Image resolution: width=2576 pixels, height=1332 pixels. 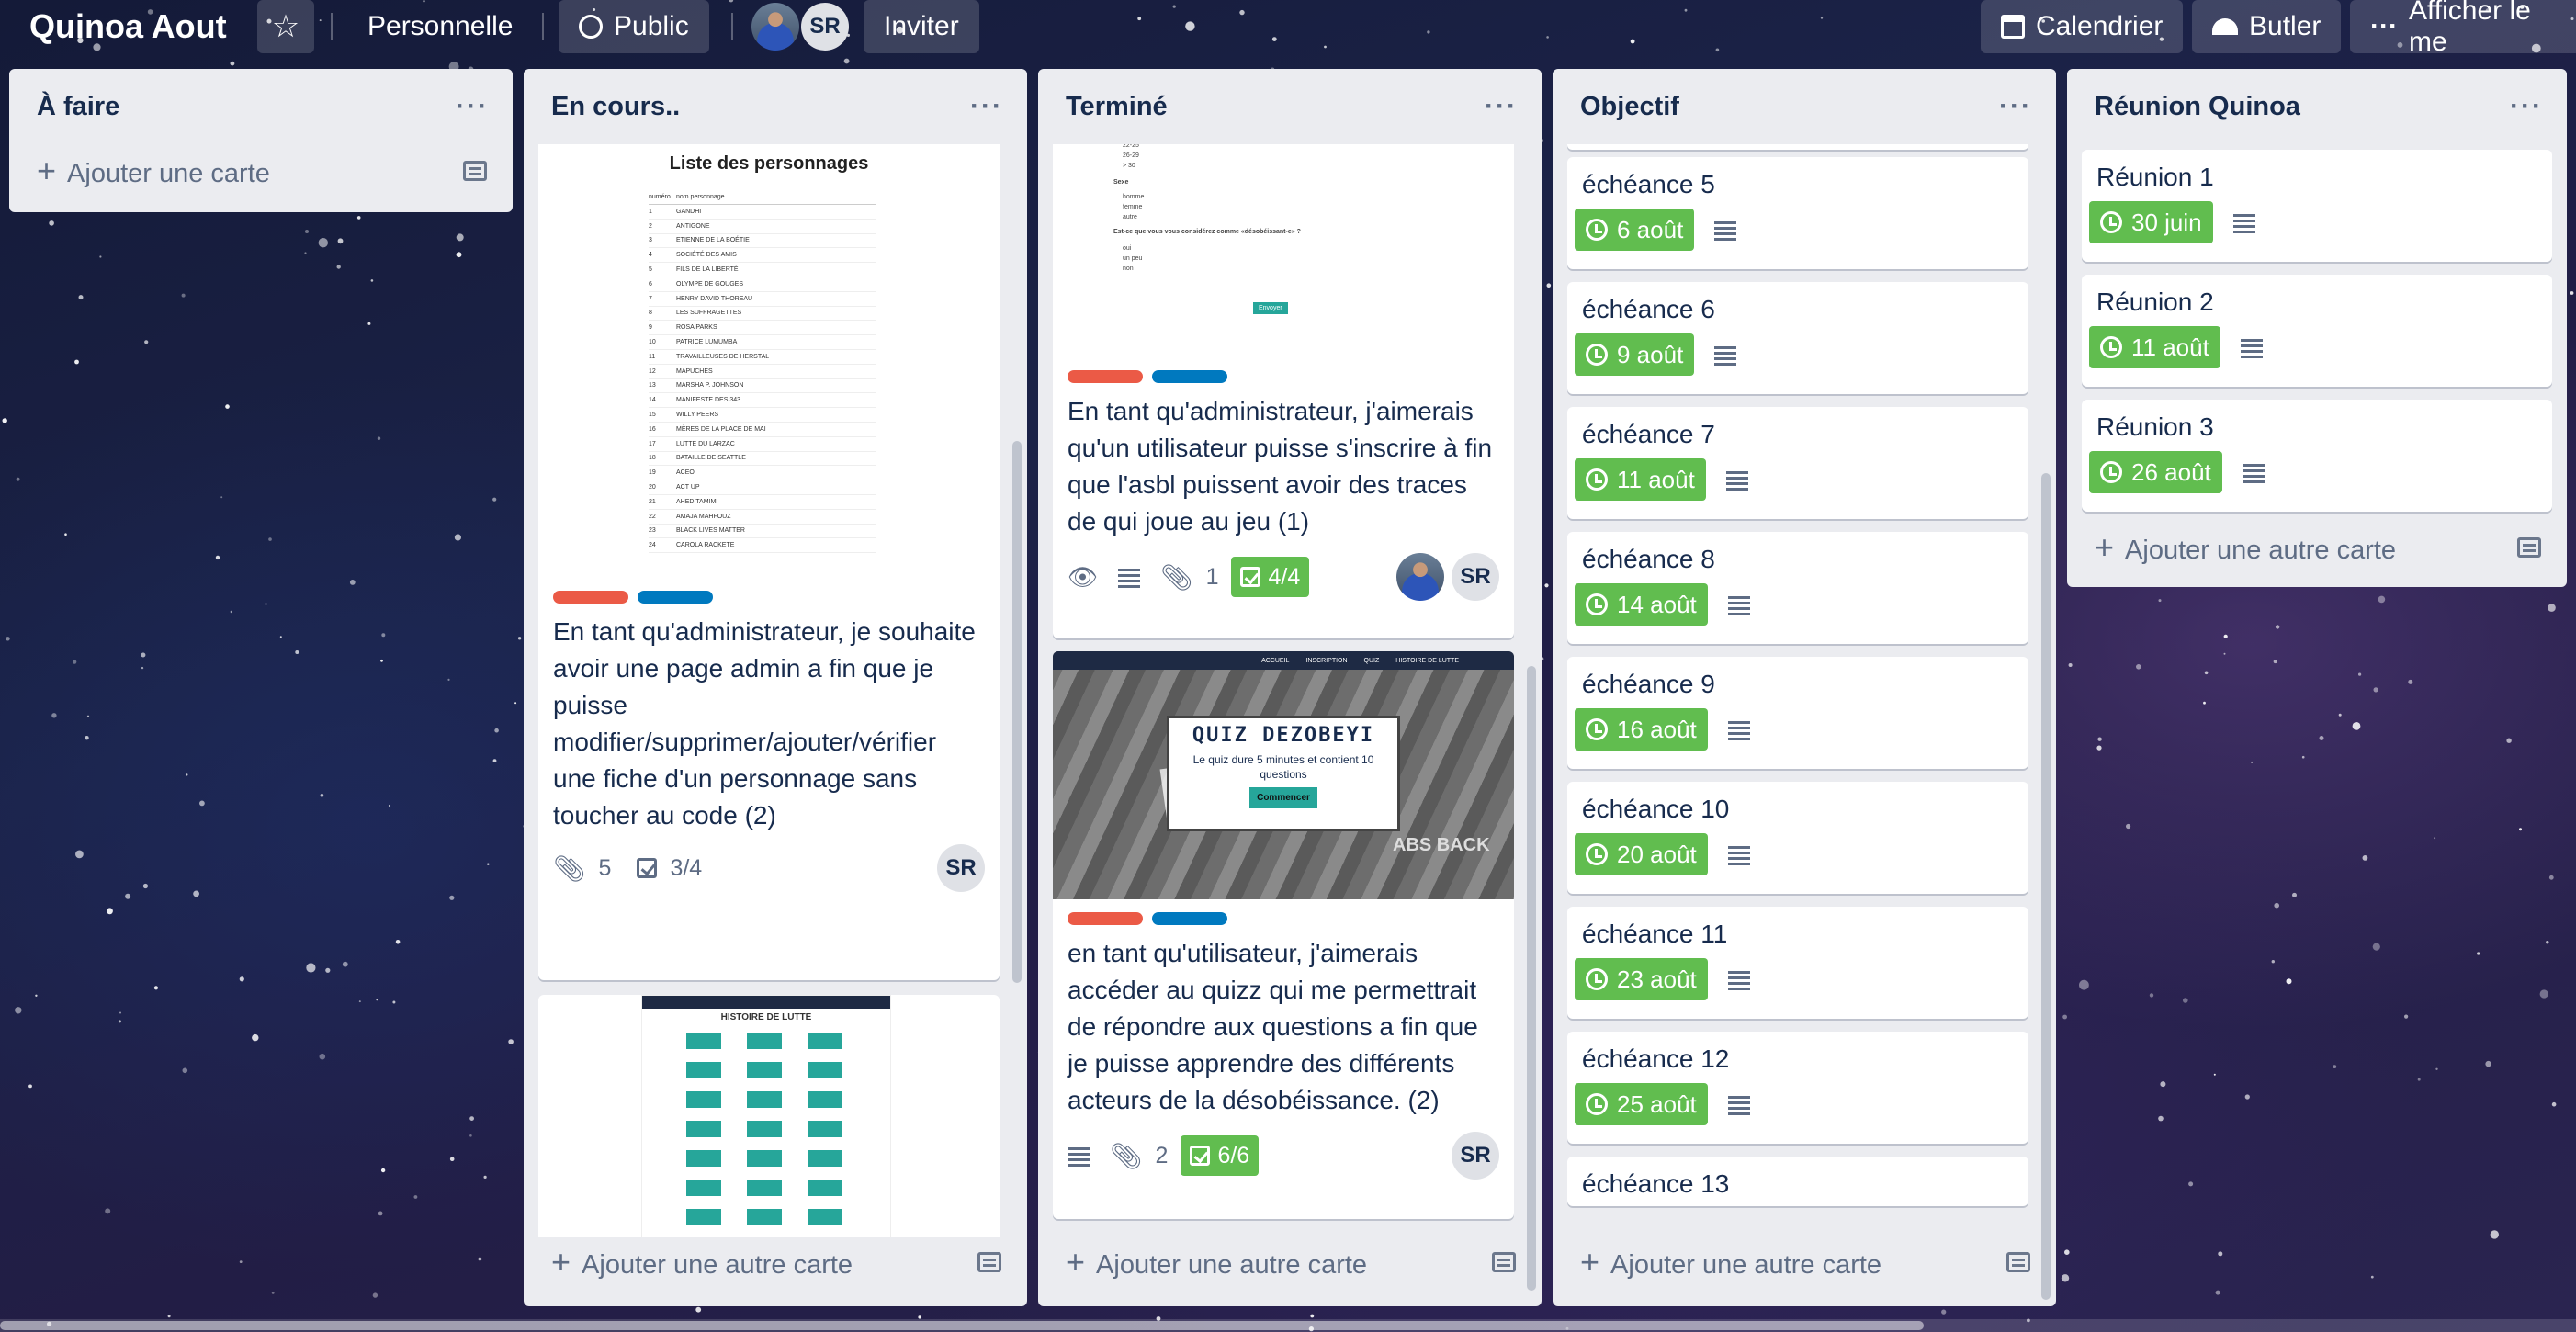 I want to click on due-date-badge: 25 août, so click(x=1641, y=1104).